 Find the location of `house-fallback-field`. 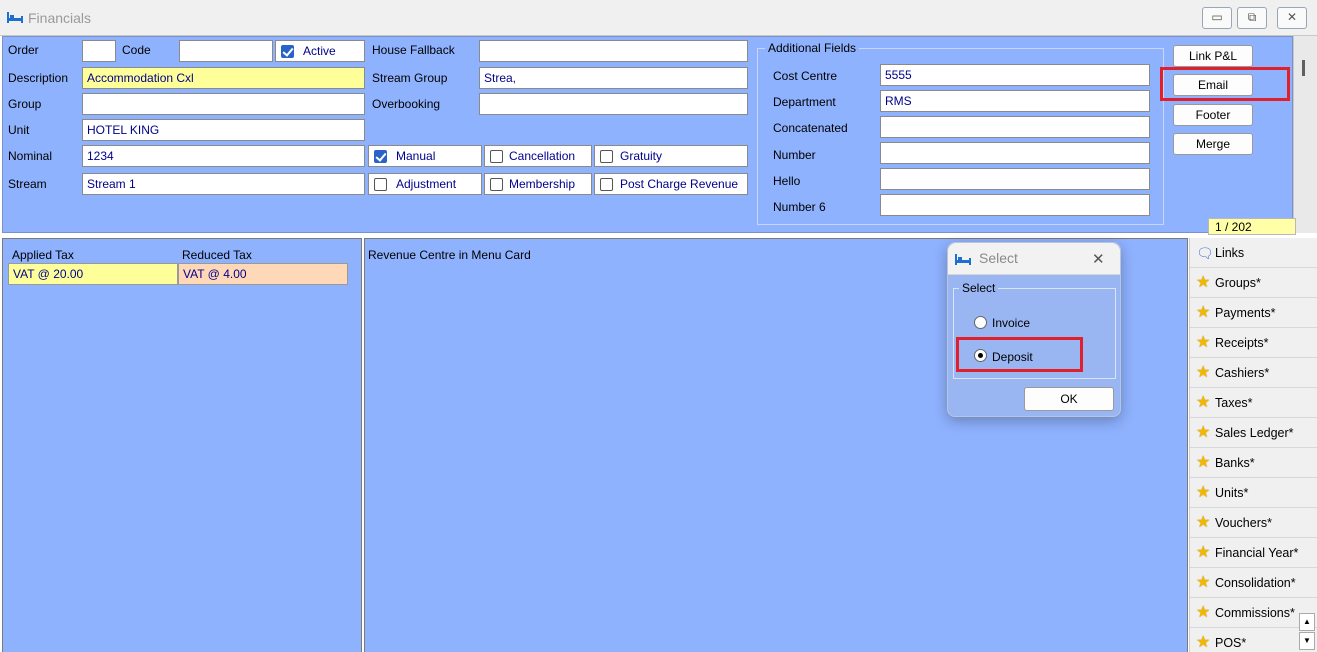

house-fallback-field is located at coordinates (613, 51).